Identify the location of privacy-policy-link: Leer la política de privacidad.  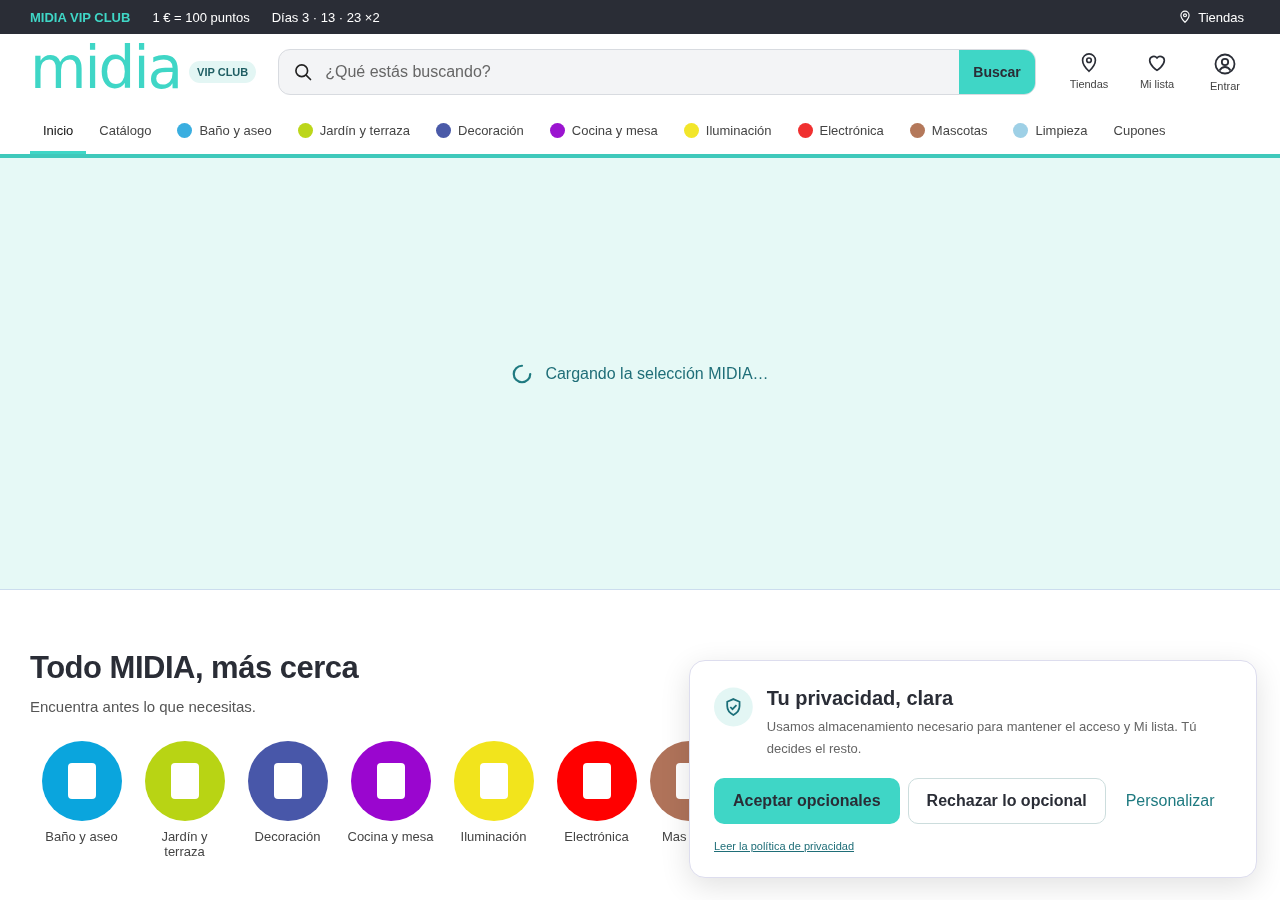
(784, 846).